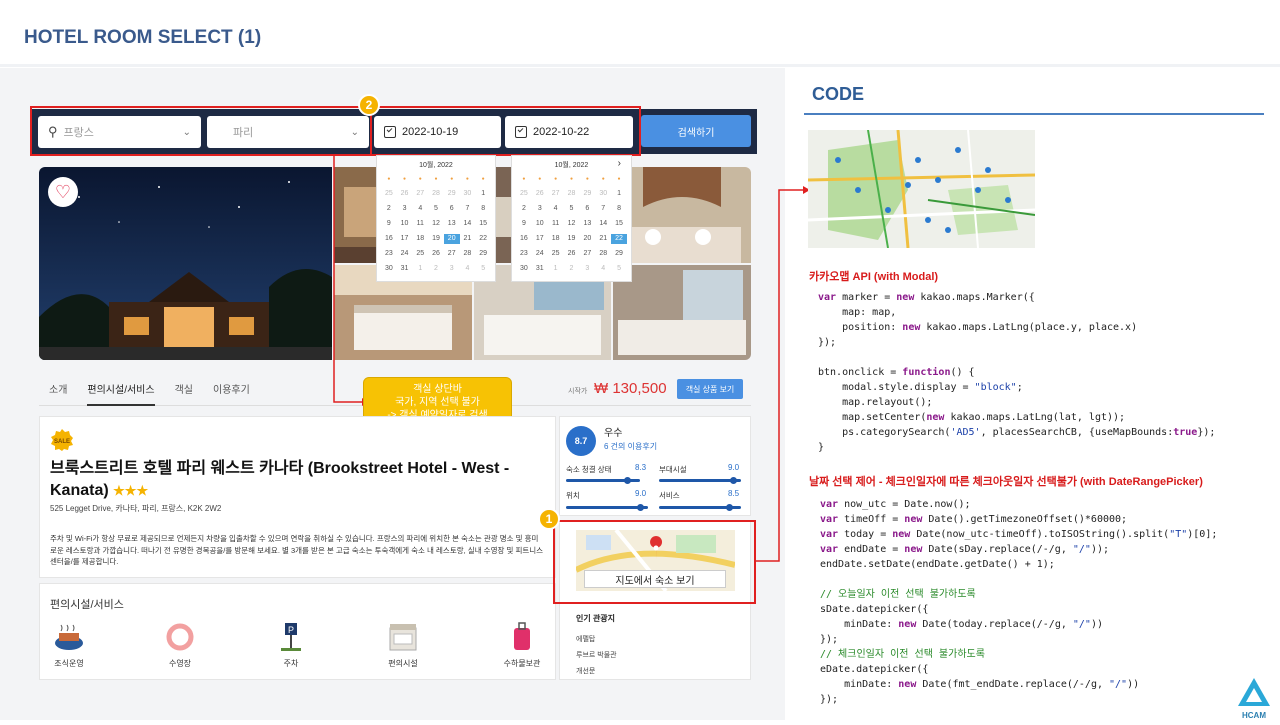  Describe the element at coordinates (231, 388) in the screenshot. I see `tab-reviews: 이용후기` at that location.